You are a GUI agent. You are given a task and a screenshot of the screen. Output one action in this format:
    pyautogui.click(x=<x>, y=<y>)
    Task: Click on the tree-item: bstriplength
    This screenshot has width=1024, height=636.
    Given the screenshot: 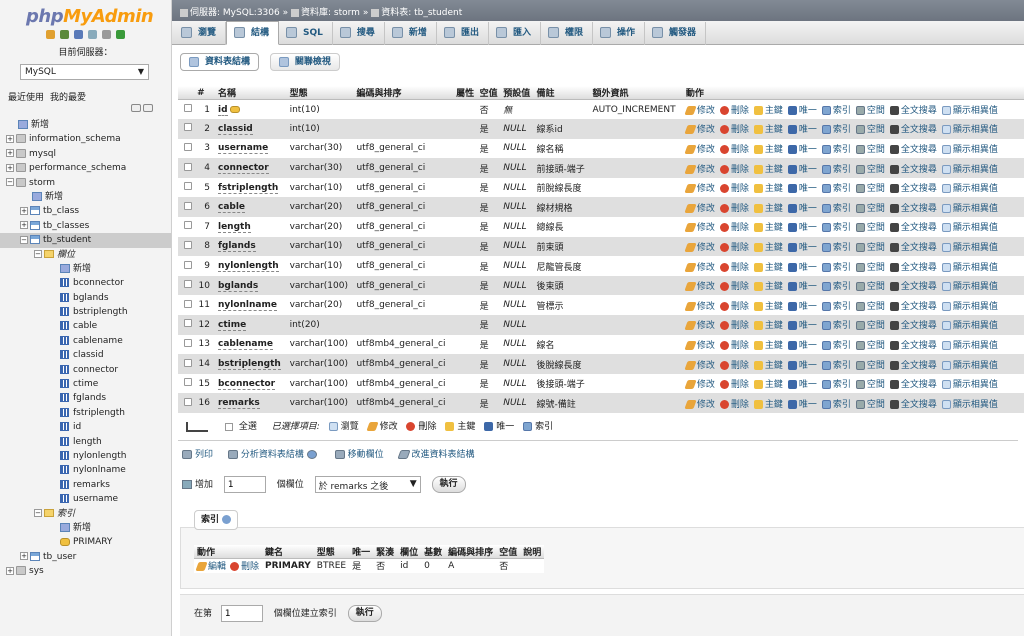 What is the action you would take?
    pyautogui.click(x=85, y=312)
    